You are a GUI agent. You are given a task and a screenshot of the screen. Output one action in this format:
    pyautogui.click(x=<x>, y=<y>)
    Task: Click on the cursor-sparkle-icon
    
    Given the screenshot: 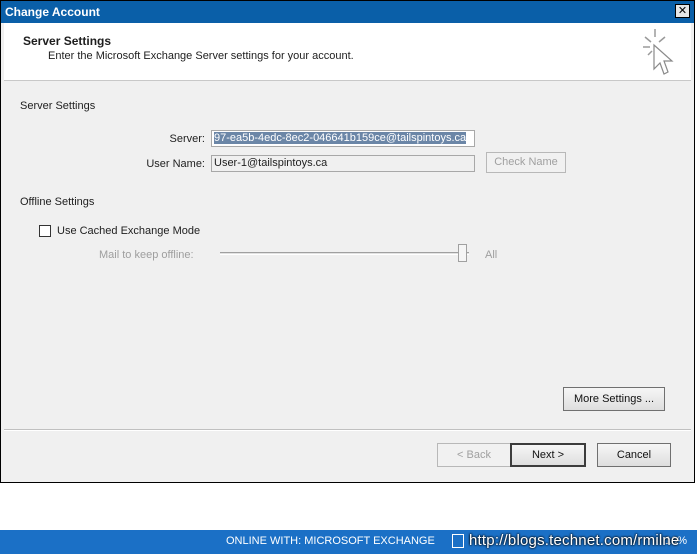 What is the action you would take?
    pyautogui.click(x=658, y=52)
    